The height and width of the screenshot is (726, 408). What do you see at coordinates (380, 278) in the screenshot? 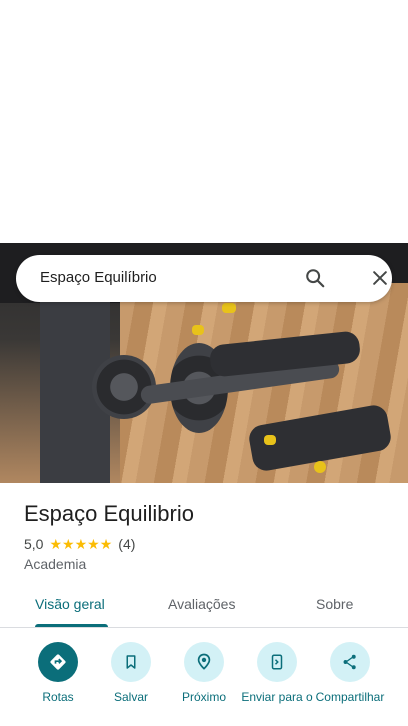
I see `close-icon` at bounding box center [380, 278].